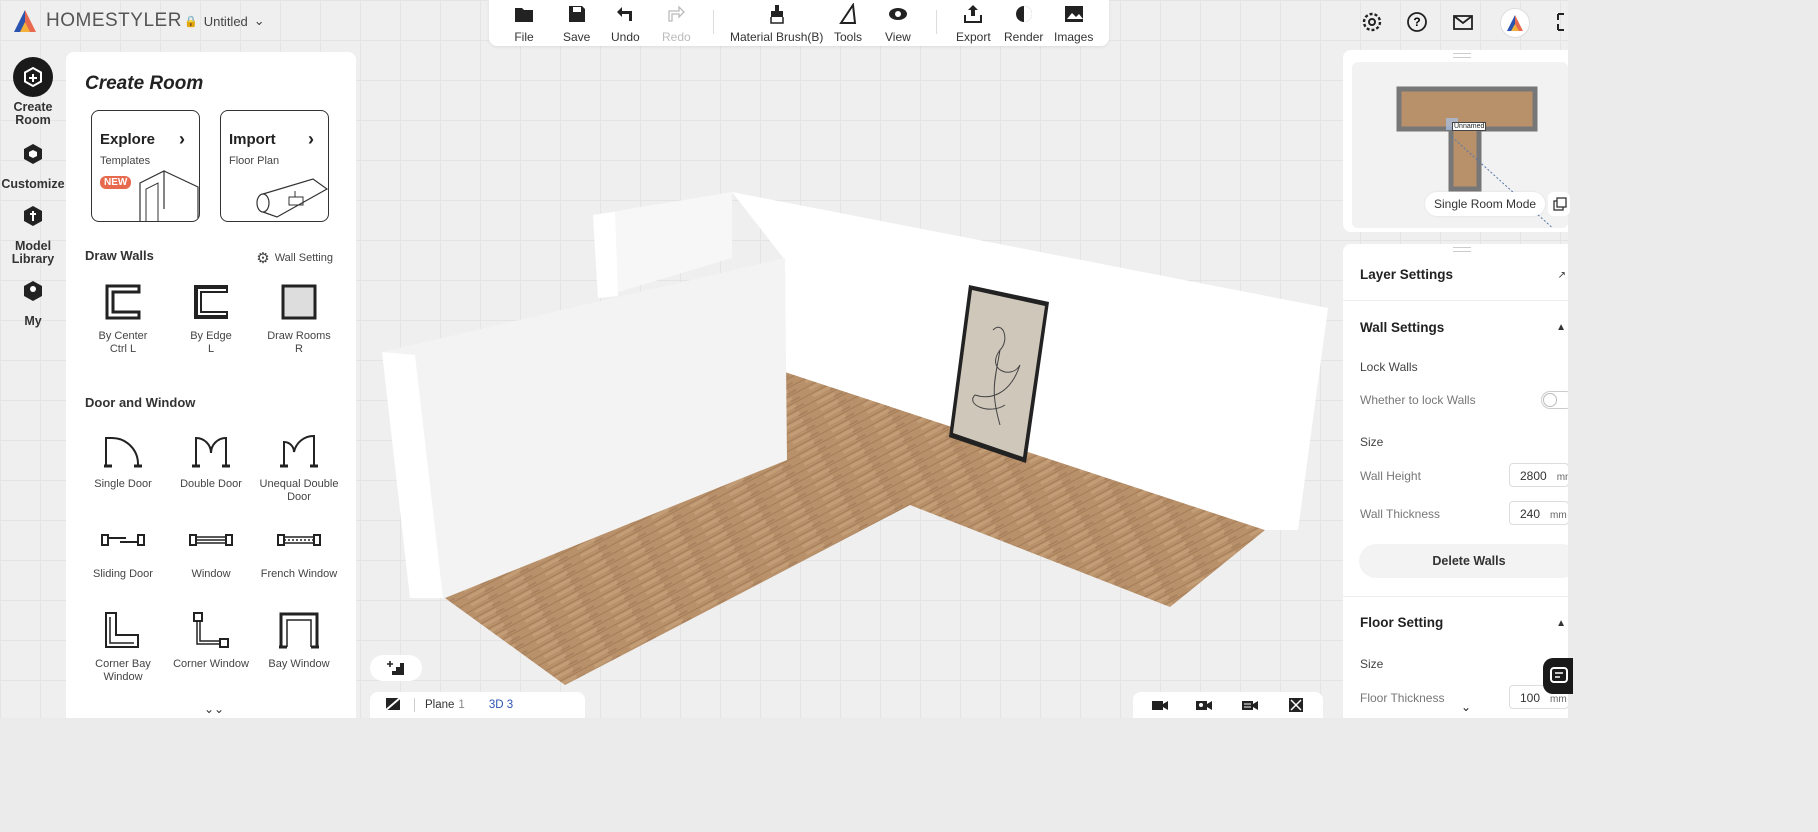 Image resolution: width=1818 pixels, height=832 pixels. I want to click on tool-label: Draw Rooms, so click(299, 336).